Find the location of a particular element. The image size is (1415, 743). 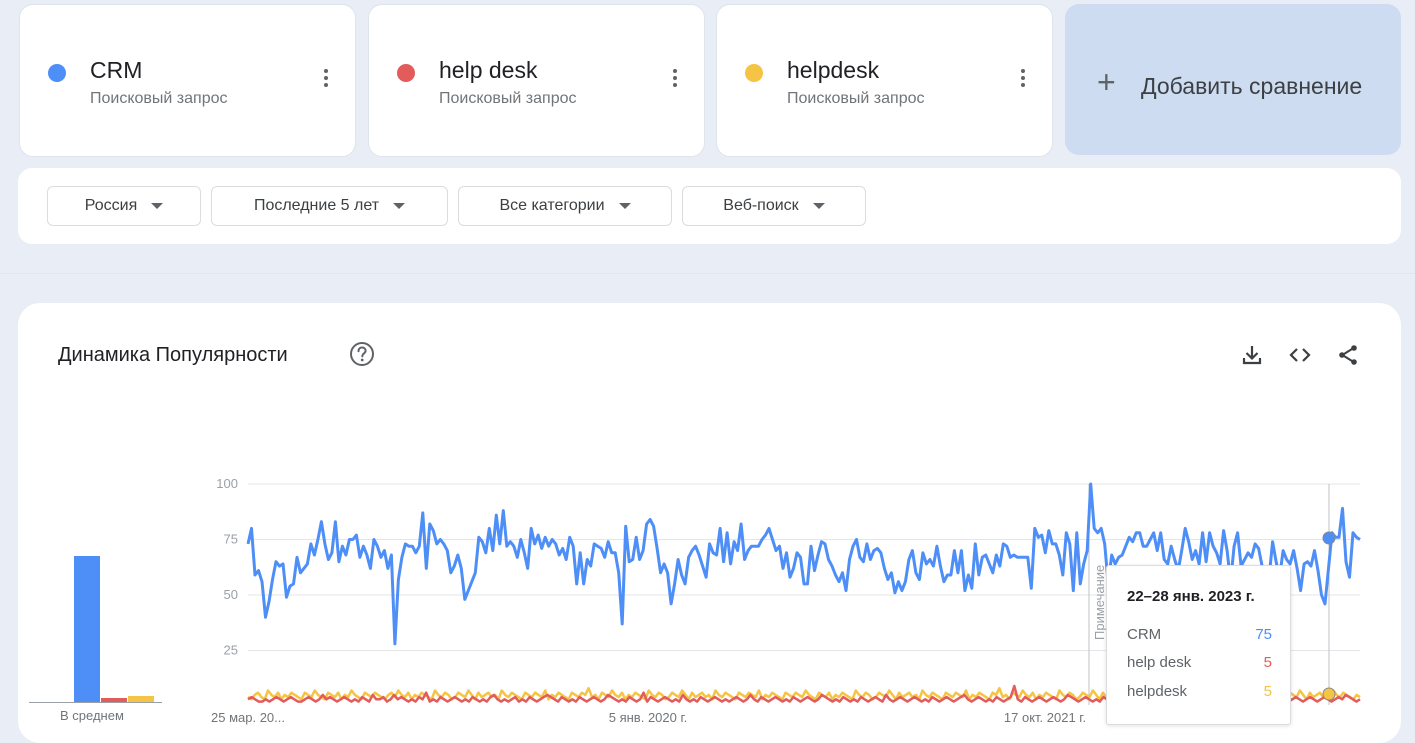

tooltip-date: 22–28 янв. 2023 г. is located at coordinates (1191, 596).